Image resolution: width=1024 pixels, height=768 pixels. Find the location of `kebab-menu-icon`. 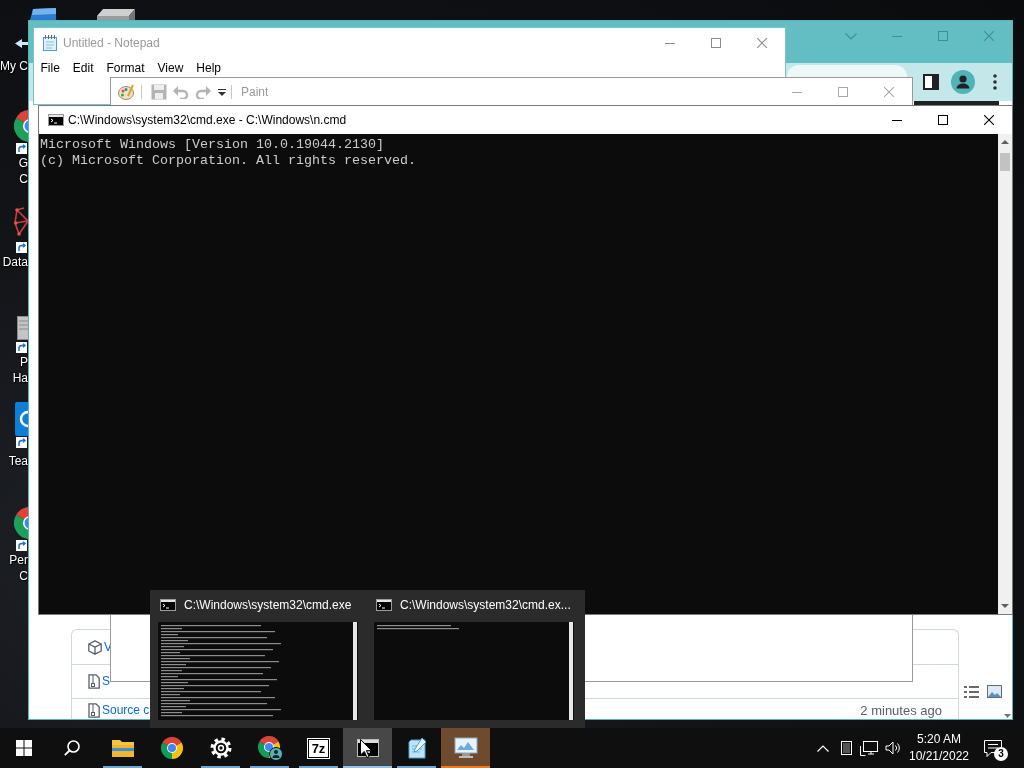

kebab-menu-icon is located at coordinates (995, 82).